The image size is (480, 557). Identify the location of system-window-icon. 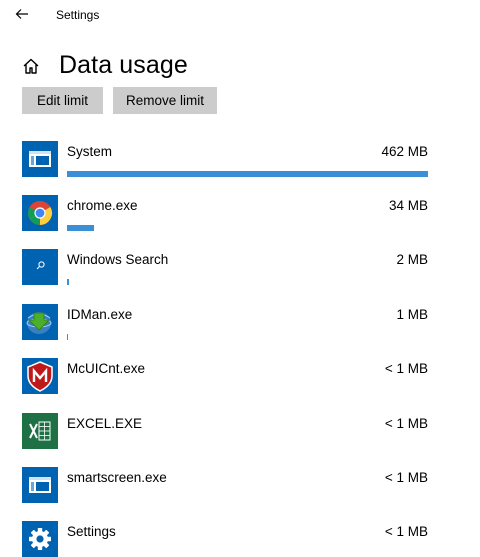
(40, 159).